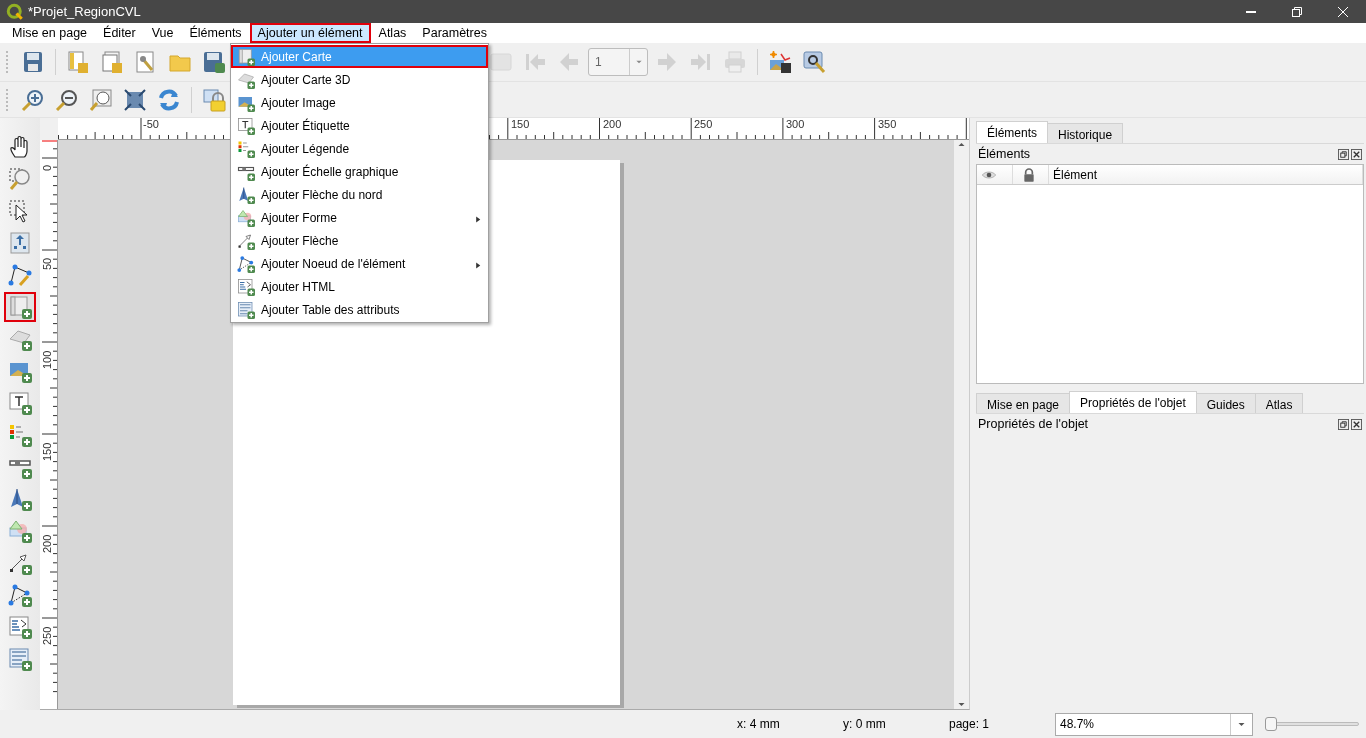  What do you see at coordinates (359, 263) in the screenshot?
I see `menu-item: Ajouter Noeud de l'élément` at bounding box center [359, 263].